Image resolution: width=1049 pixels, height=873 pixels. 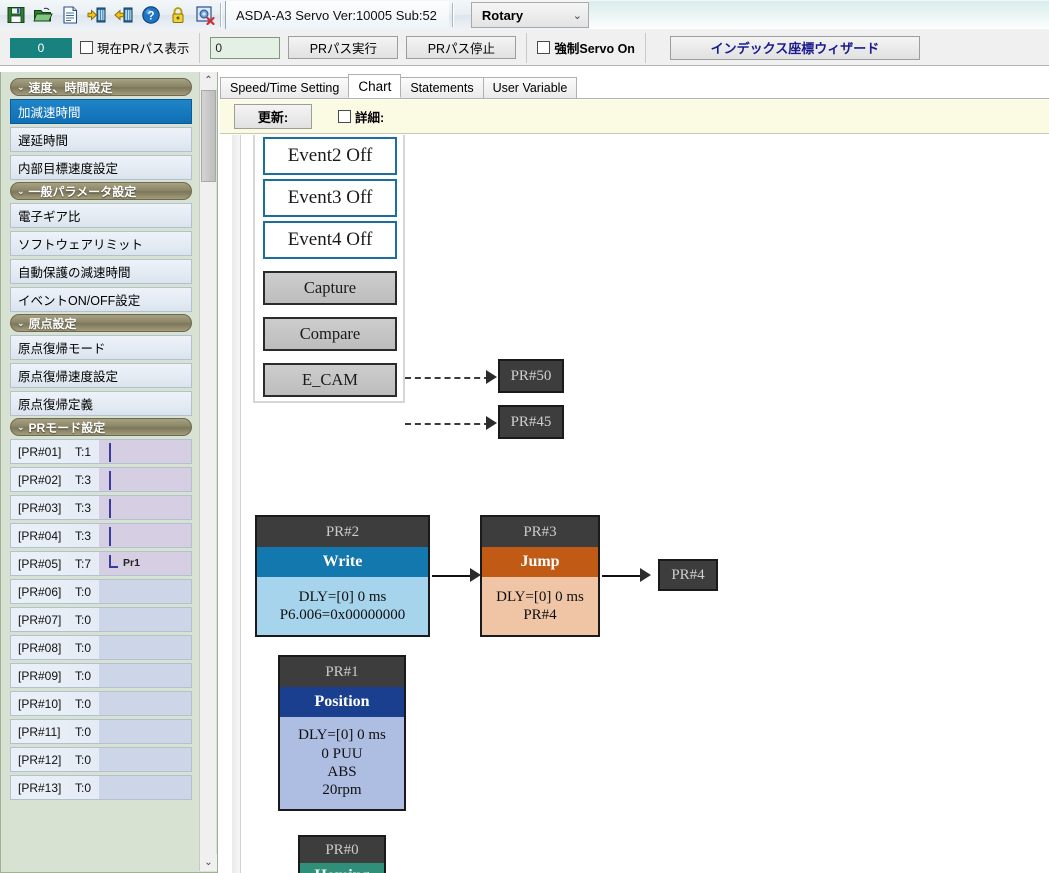 I want to click on chart-scroll-track, so click(x=236, y=504).